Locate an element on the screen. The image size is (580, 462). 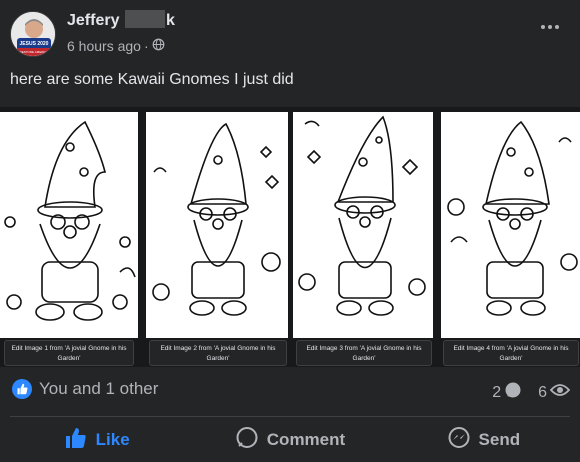
thumbs-up-icon is located at coordinates (22, 389).